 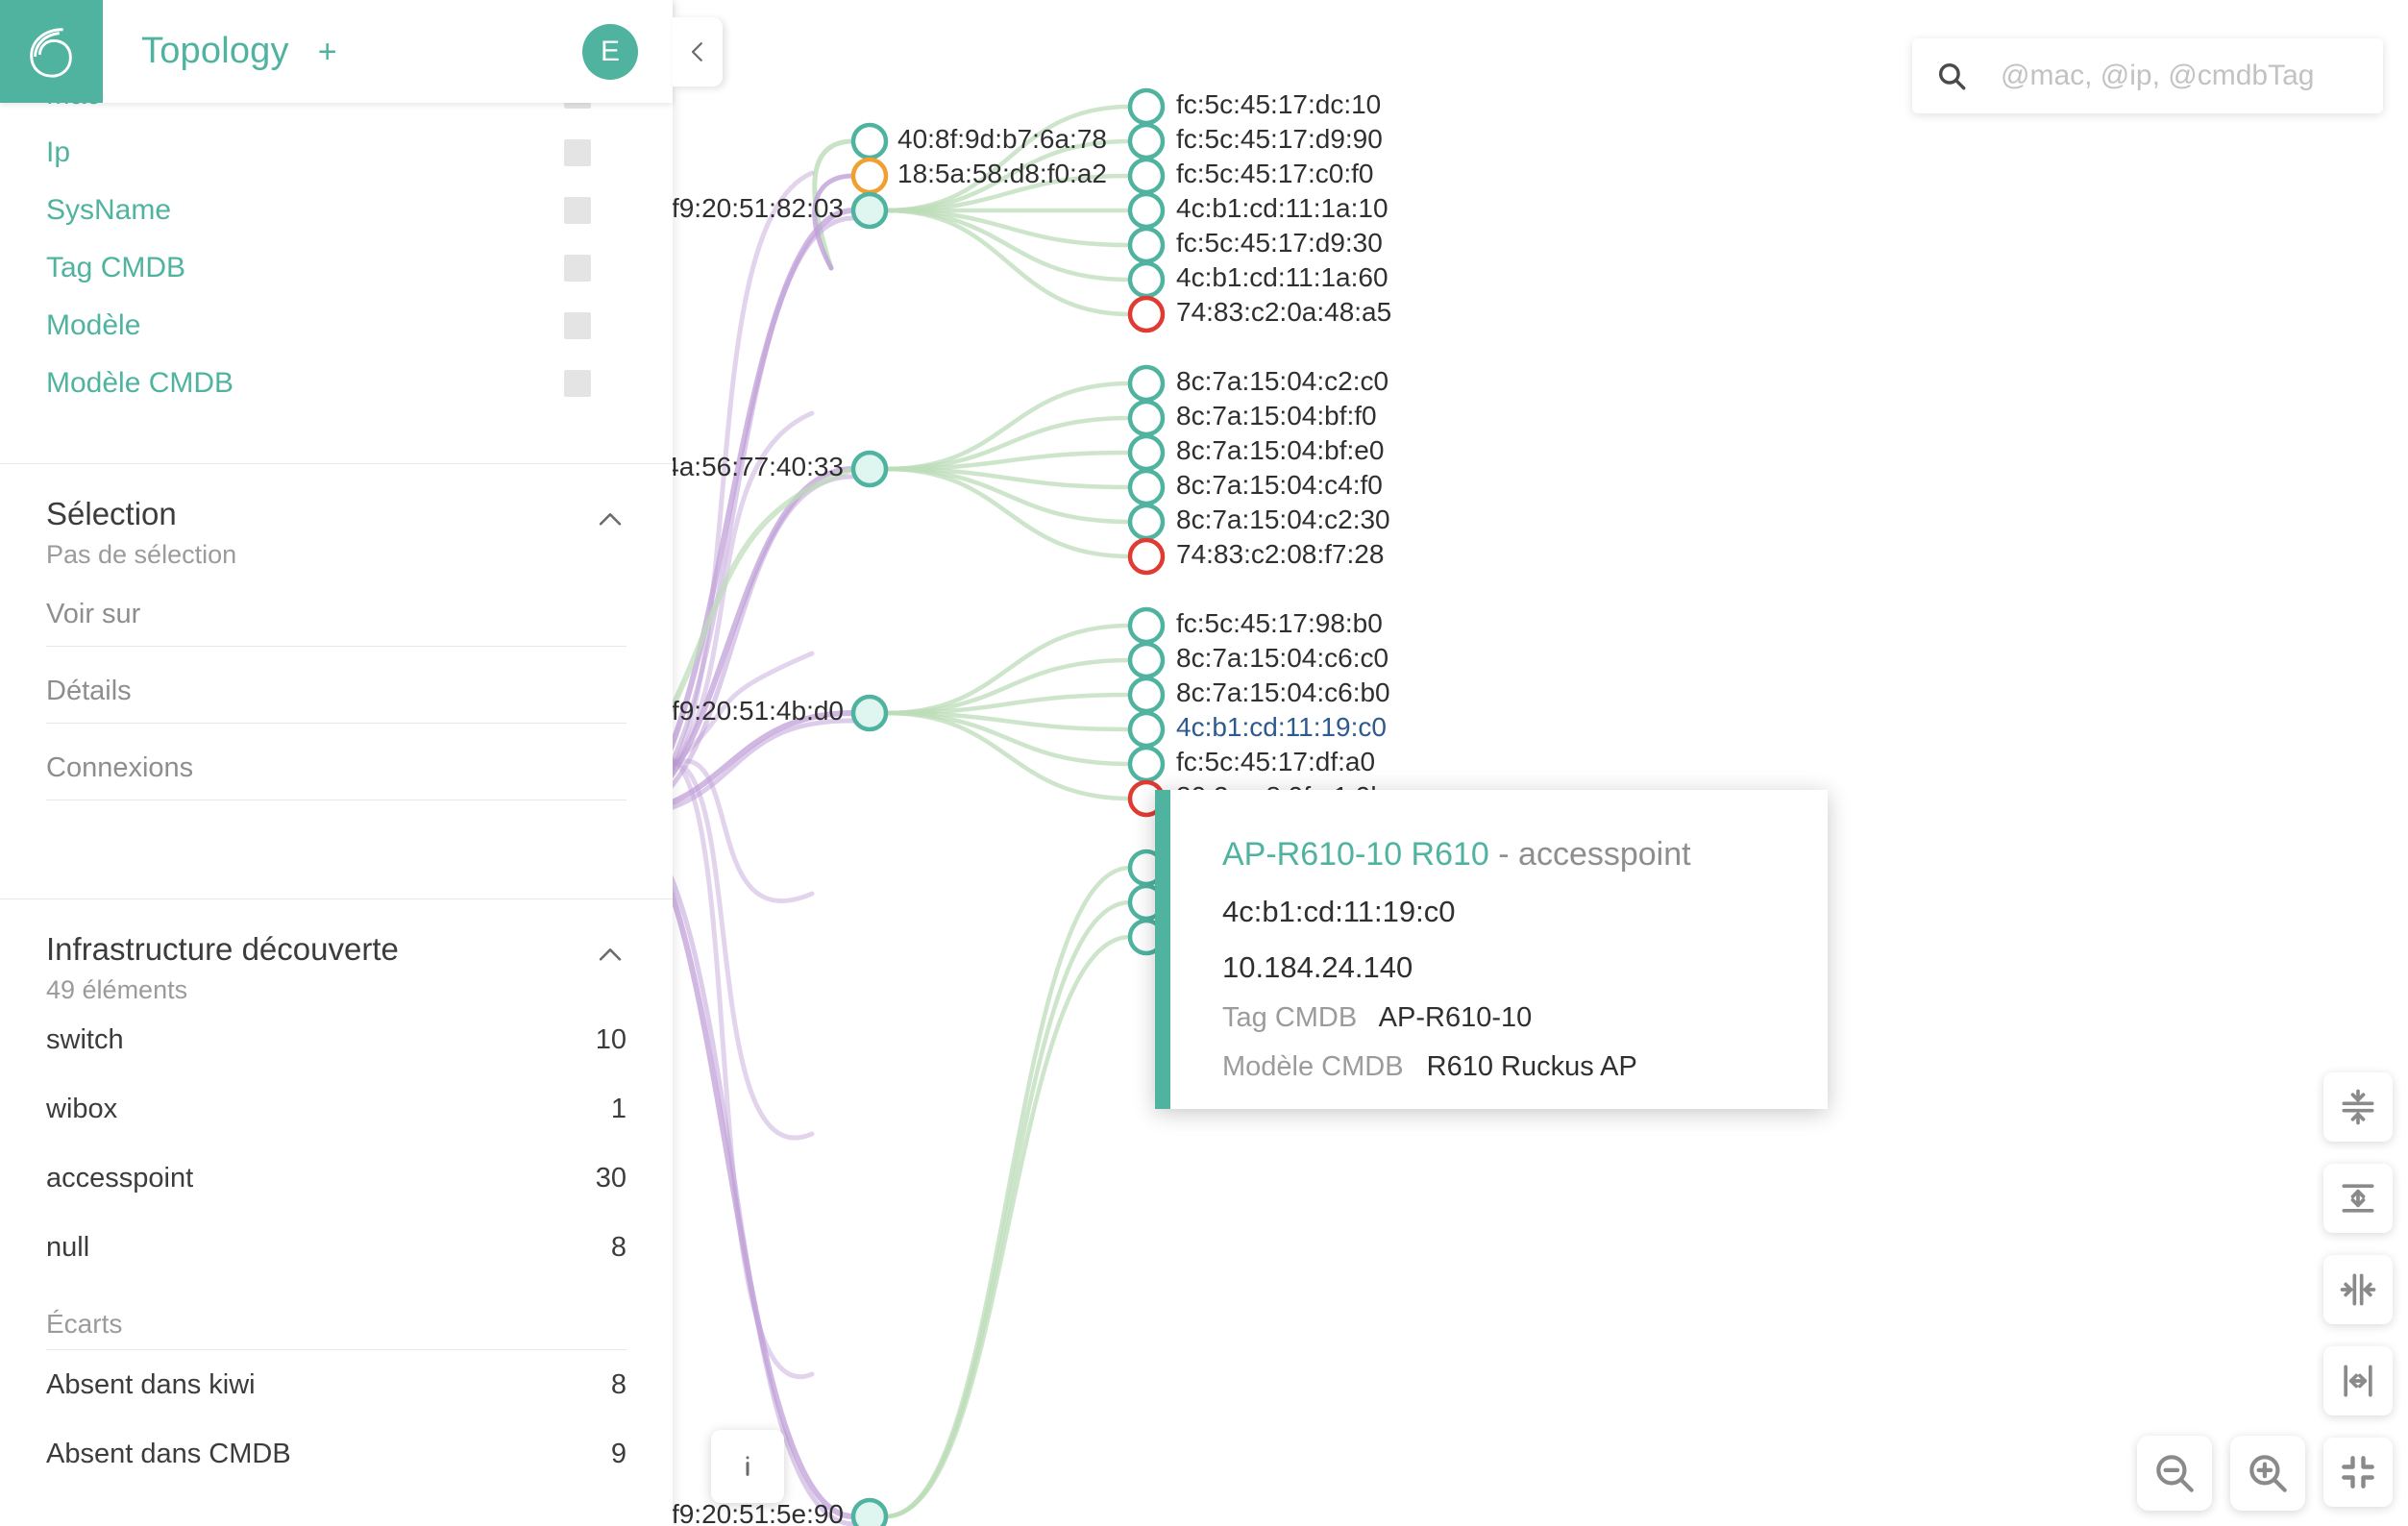 I want to click on infrastructure-rows: switch 10 wibox 1 accesspoint 30 null 8, so click(x=337, y=1144).